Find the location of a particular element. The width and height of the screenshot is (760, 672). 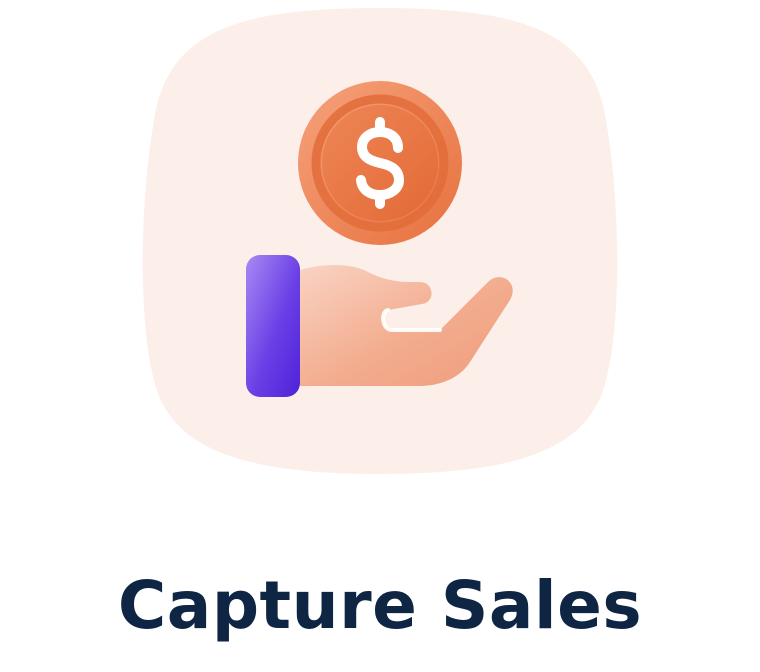

dollar-sign-icon is located at coordinates (380, 163).